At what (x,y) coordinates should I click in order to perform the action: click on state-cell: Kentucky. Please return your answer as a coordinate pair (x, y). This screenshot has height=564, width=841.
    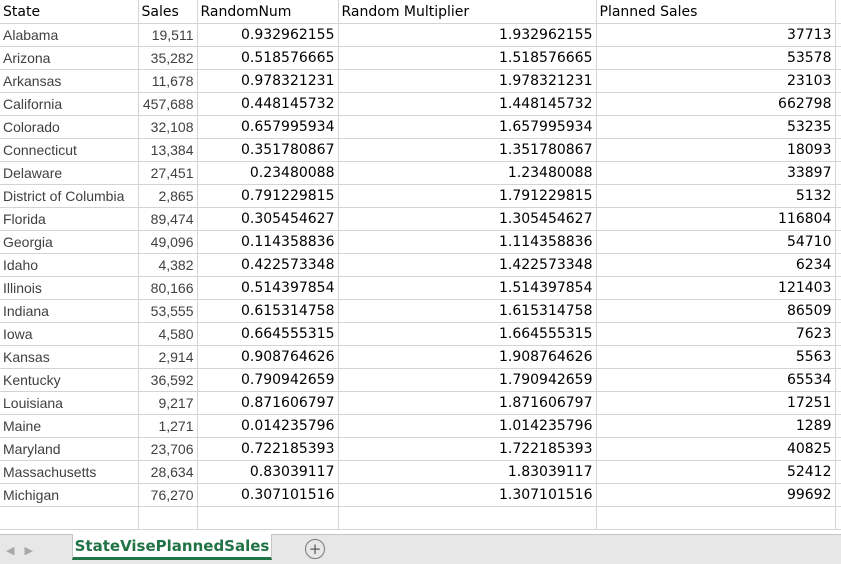
    Looking at the image, I should click on (69, 380).